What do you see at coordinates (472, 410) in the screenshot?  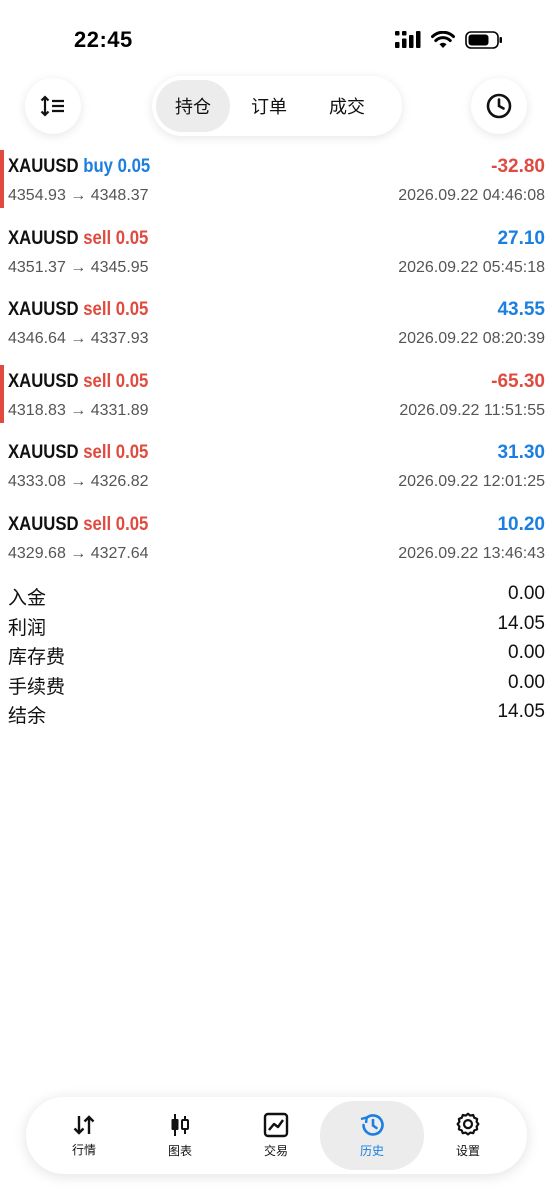 I see `trade-time: 2026.09.22 11:51:55` at bounding box center [472, 410].